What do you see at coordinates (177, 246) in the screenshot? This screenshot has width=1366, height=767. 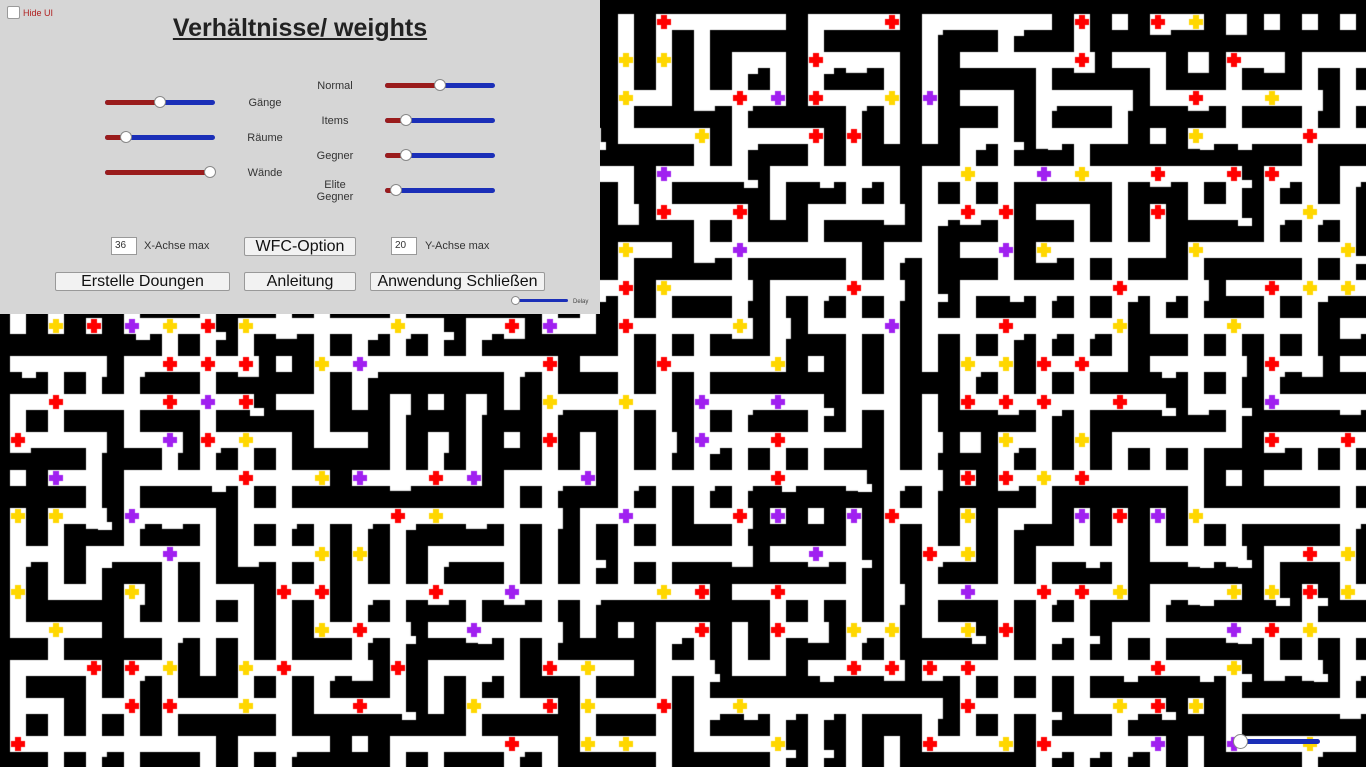 I see `x-axis-label: X-Achse max` at bounding box center [177, 246].